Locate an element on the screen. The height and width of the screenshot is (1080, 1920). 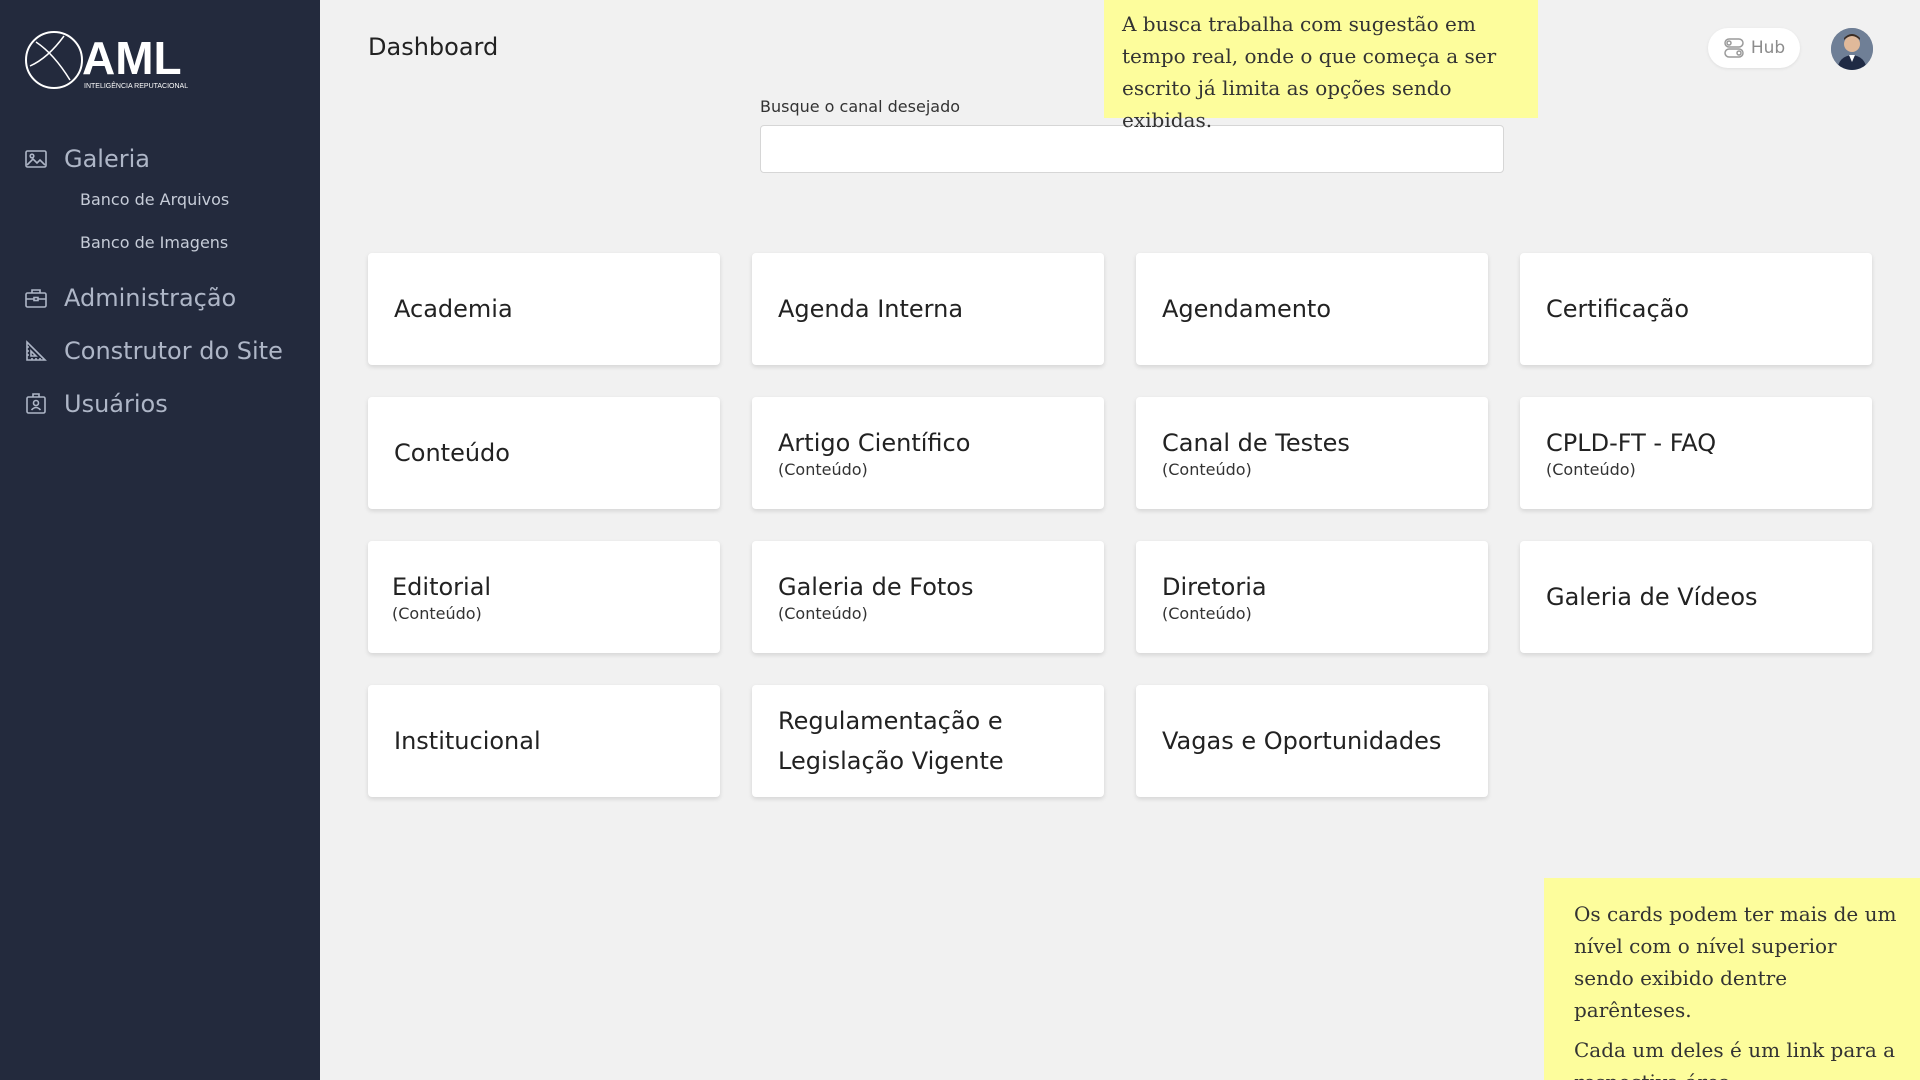
page-title: Dashboard is located at coordinates (433, 47).